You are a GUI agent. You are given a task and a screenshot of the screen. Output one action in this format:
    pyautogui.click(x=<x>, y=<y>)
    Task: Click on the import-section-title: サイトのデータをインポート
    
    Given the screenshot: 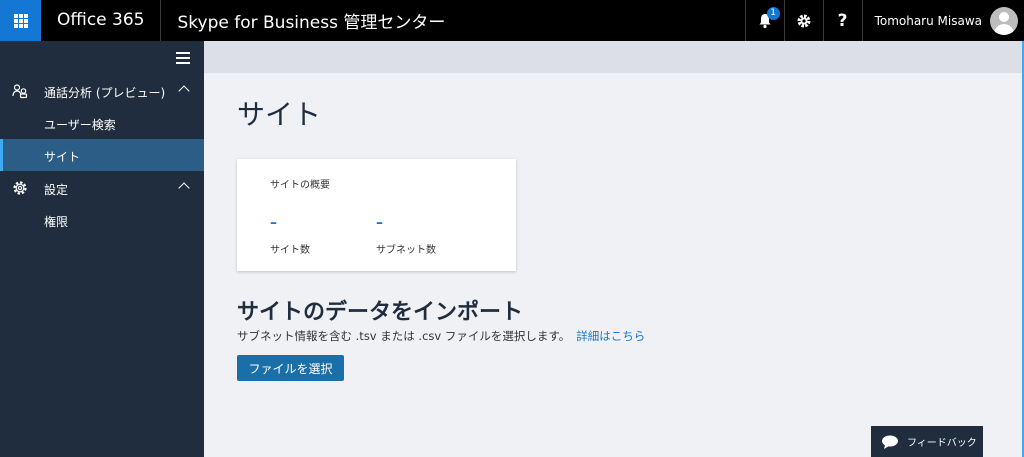 What is the action you would take?
    pyautogui.click(x=380, y=312)
    